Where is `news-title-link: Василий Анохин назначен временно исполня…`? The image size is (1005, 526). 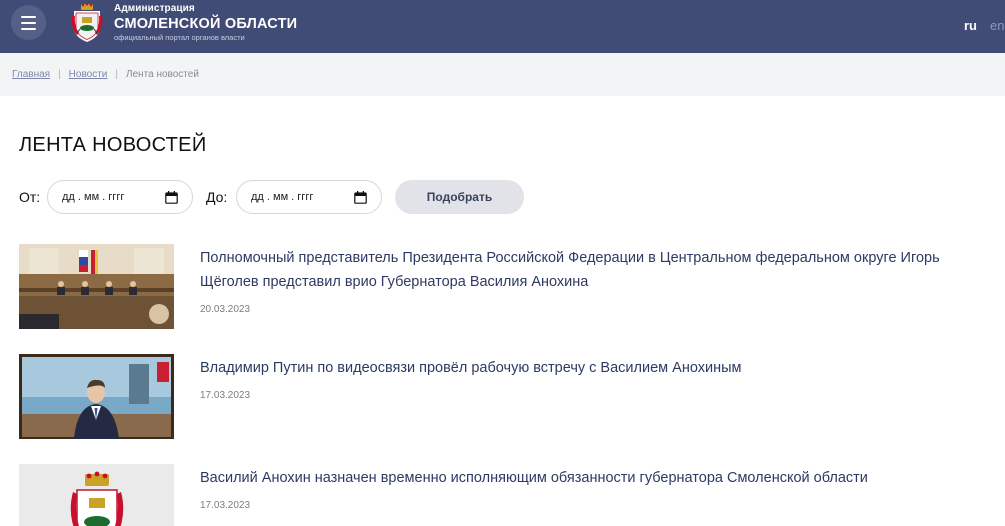 news-title-link: Василий Анохин назначен временно исполня… is located at coordinates (600, 478).